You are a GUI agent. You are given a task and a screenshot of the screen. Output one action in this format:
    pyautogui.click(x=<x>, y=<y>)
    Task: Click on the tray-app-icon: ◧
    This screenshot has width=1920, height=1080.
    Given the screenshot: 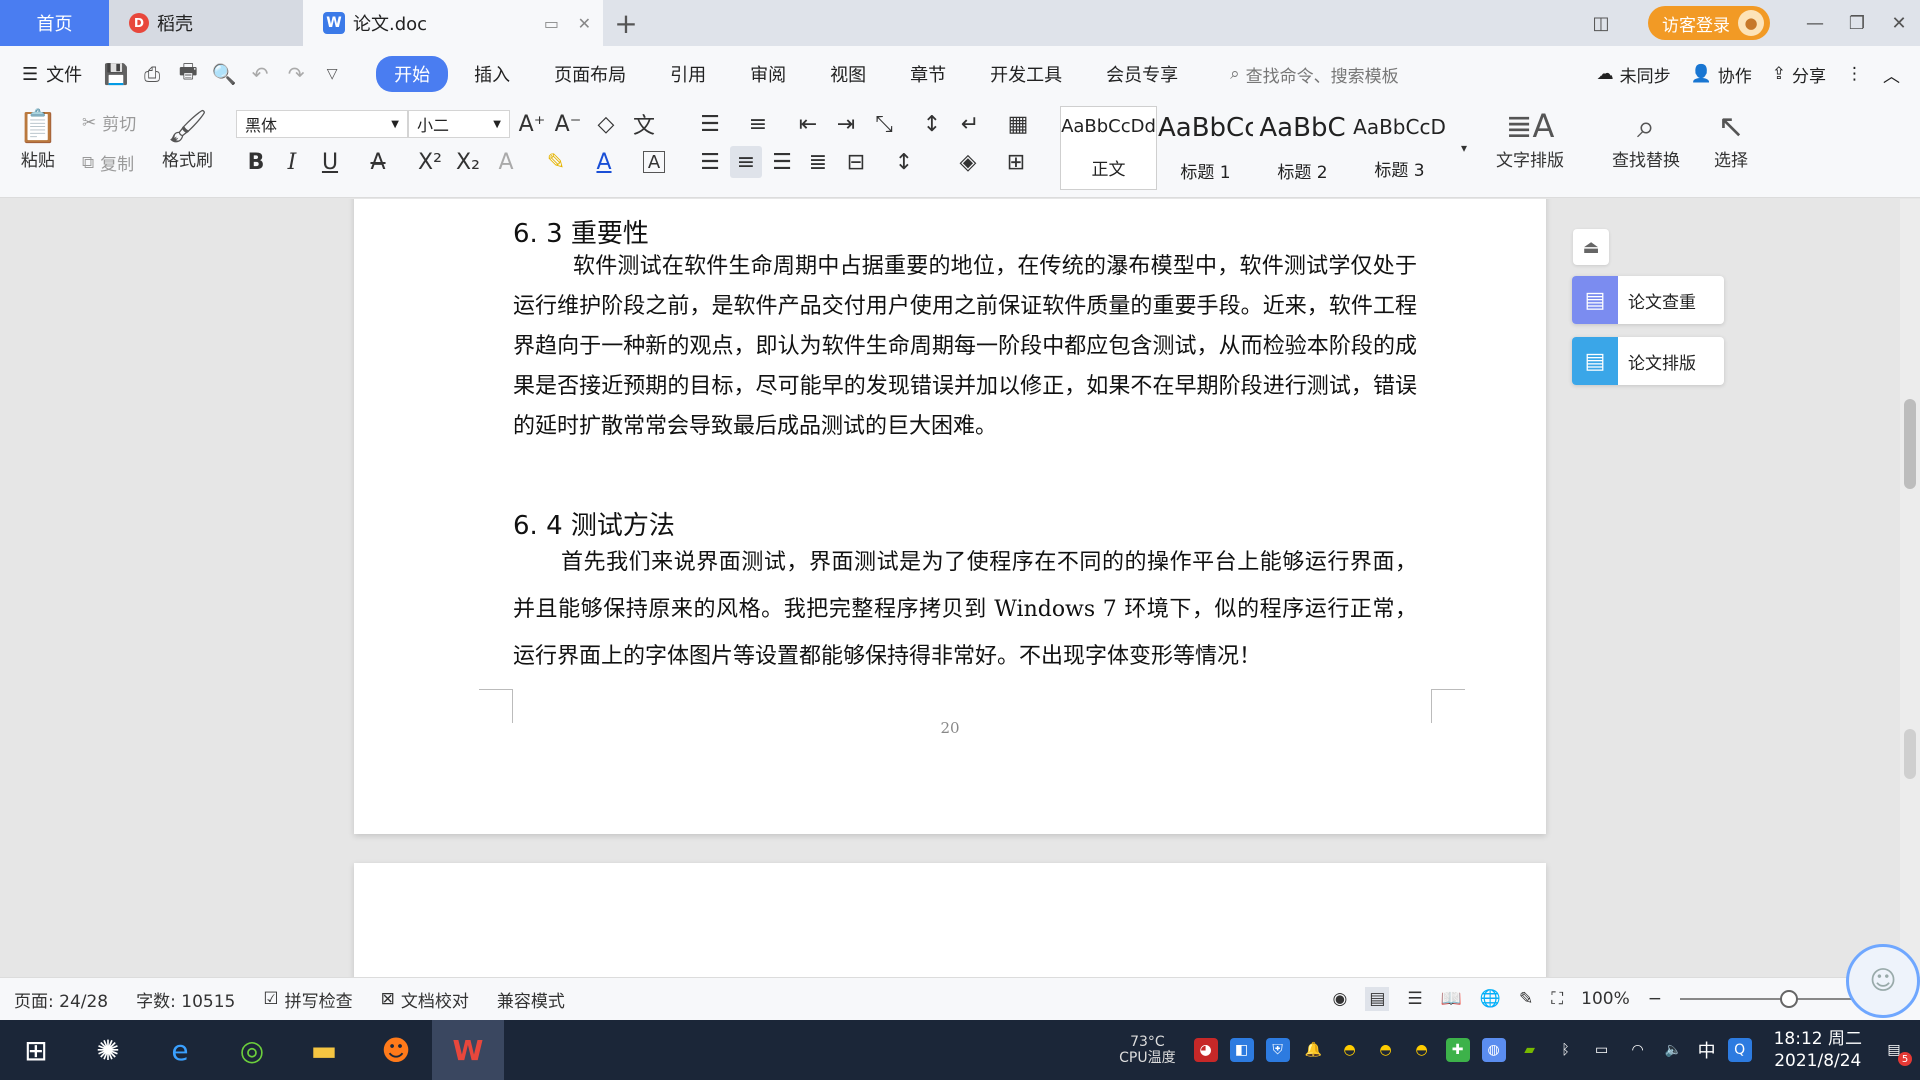 What is the action you would take?
    pyautogui.click(x=1241, y=1050)
    